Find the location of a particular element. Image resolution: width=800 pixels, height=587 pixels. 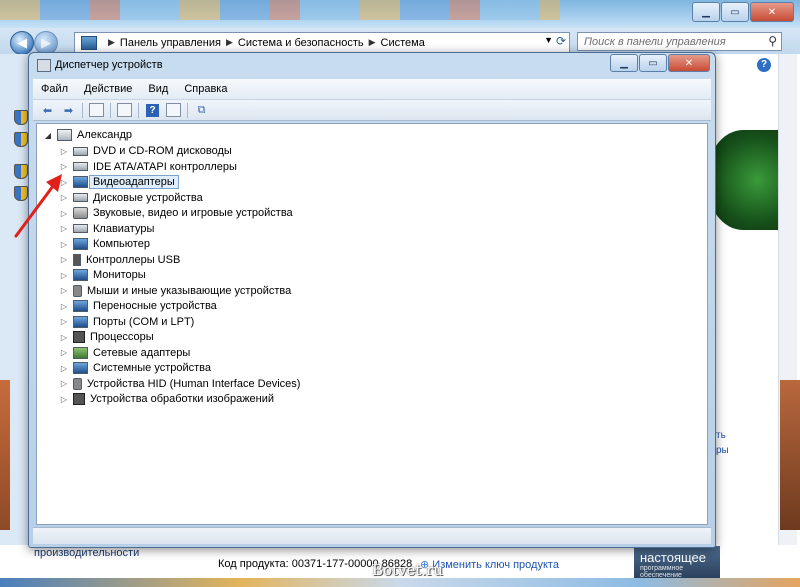

properties-icon is located at coordinates (96, 110).